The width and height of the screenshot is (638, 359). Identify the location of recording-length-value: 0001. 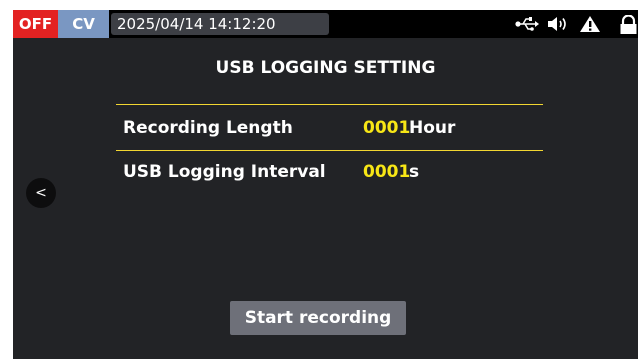
(386, 128).